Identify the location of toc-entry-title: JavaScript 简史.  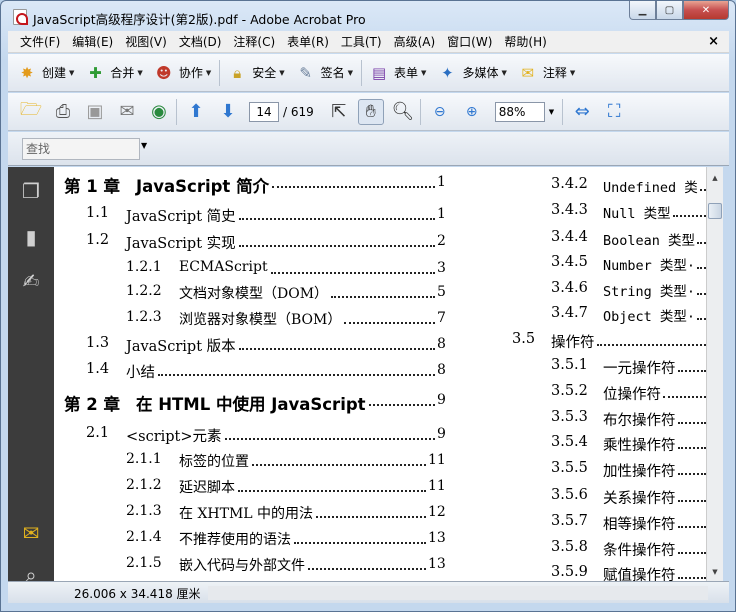
(181, 215).